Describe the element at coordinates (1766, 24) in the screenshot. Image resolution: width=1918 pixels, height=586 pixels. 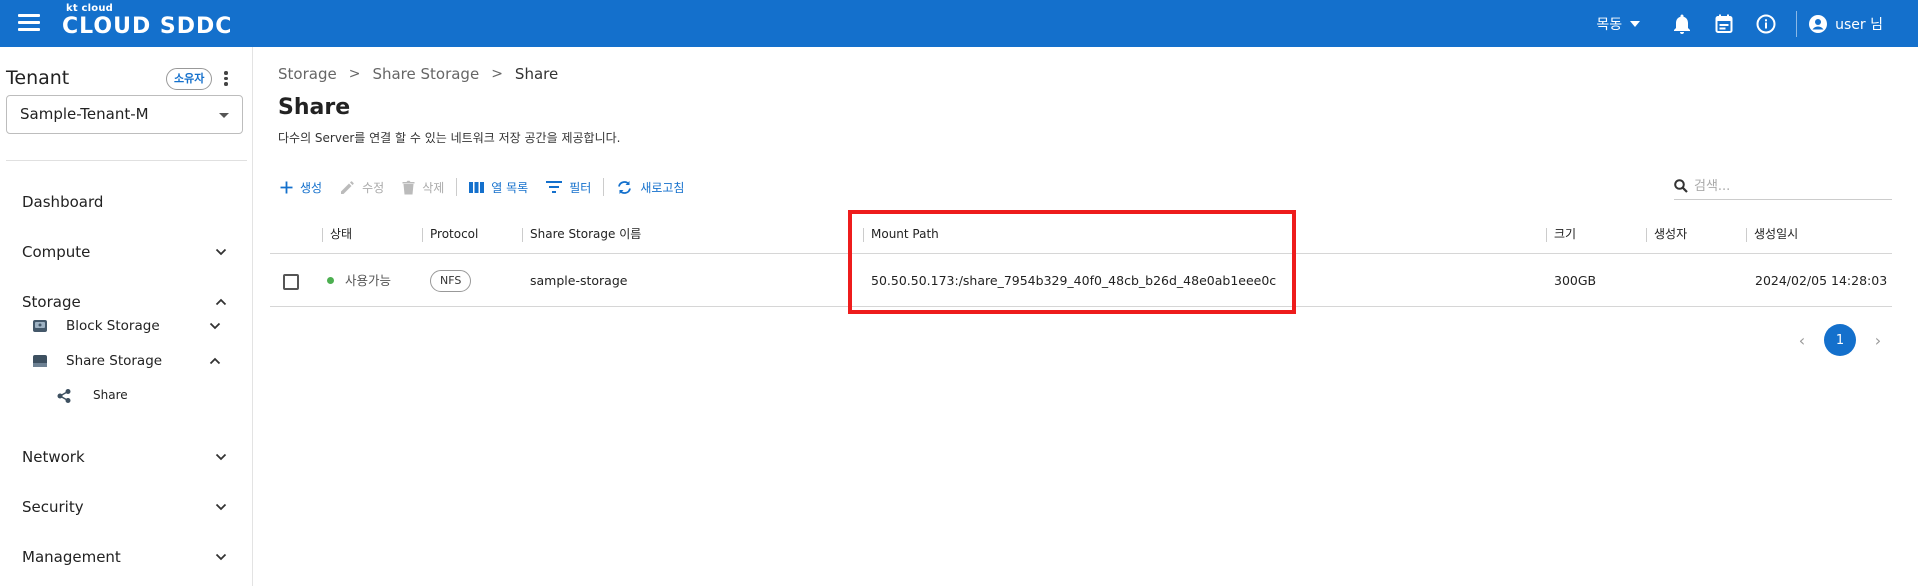
I see `info-icon` at that location.